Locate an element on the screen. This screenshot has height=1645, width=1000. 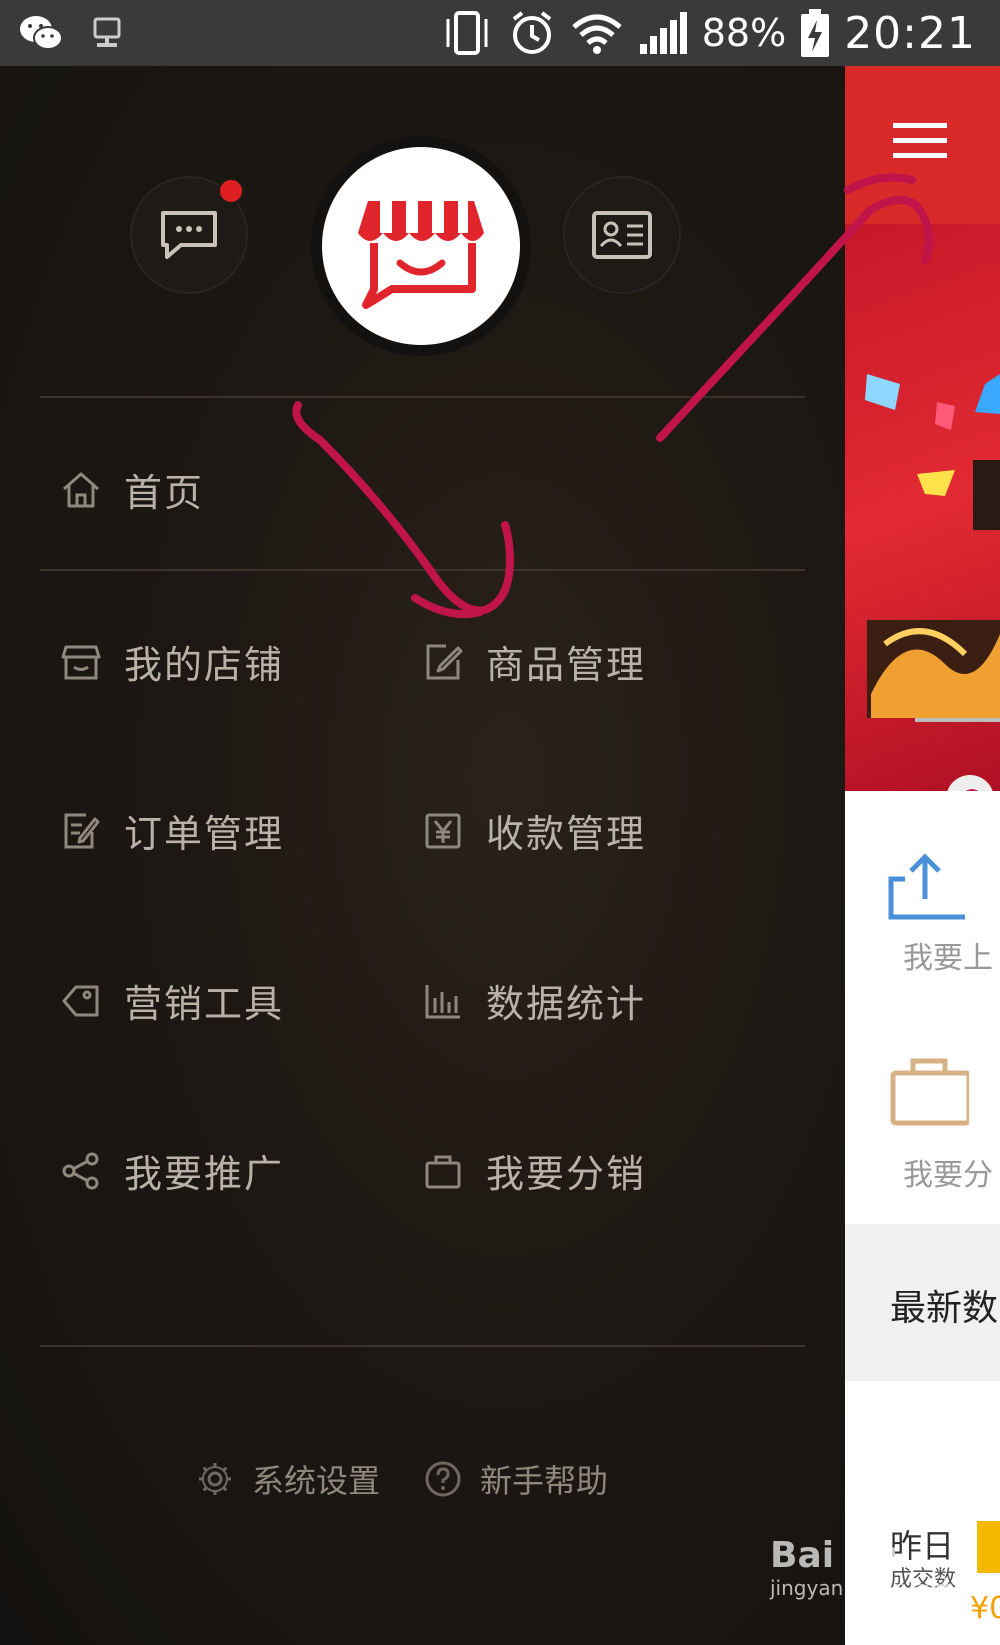
menu-label-my-store: 我的店铺 is located at coordinates (204, 665).